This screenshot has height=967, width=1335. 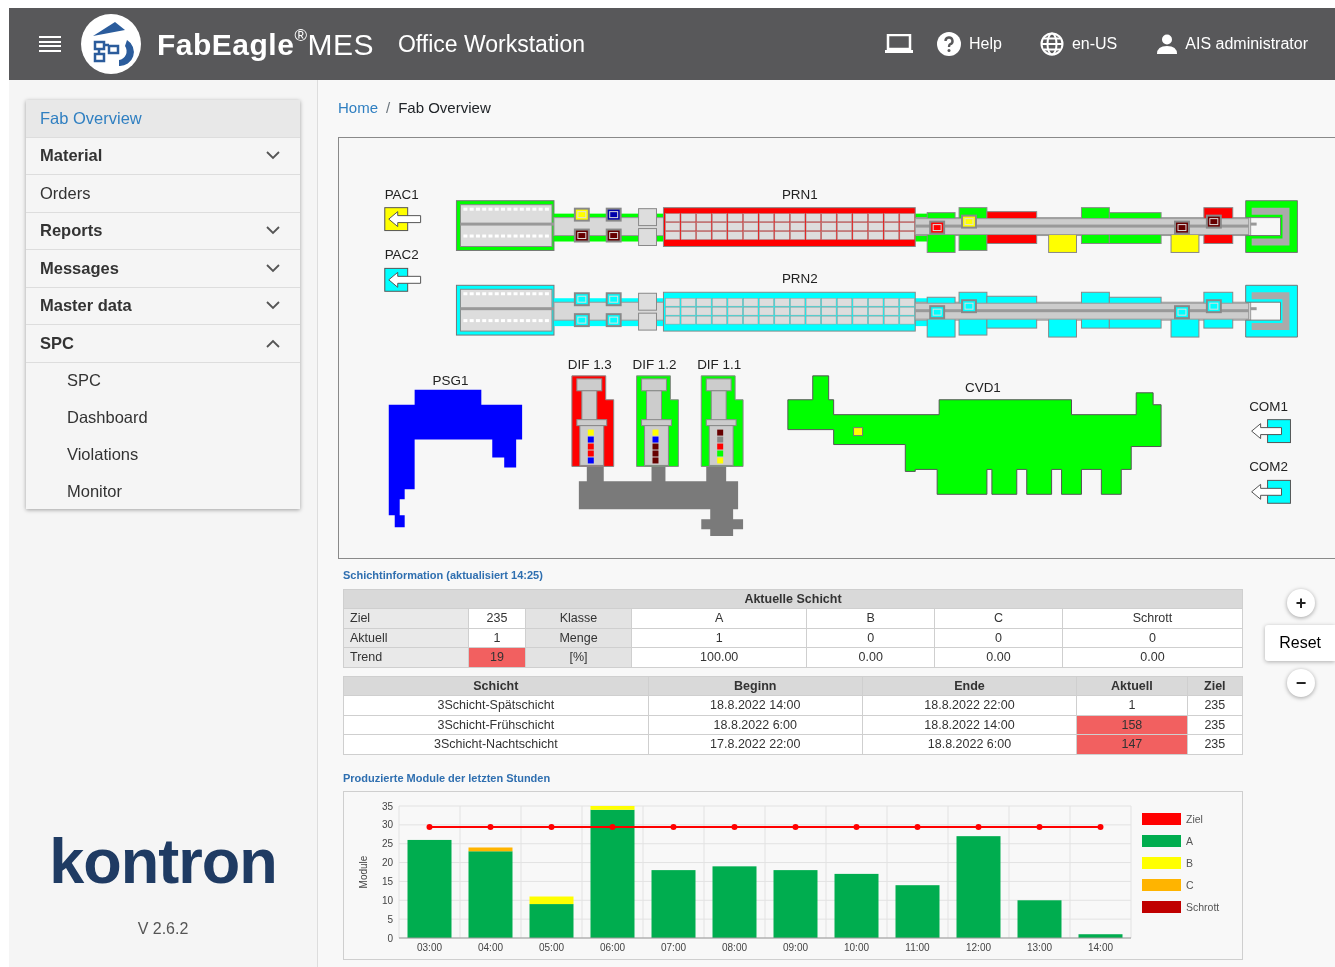 What do you see at coordinates (401, 255) in the screenshot?
I see `machine-label: PAC2` at bounding box center [401, 255].